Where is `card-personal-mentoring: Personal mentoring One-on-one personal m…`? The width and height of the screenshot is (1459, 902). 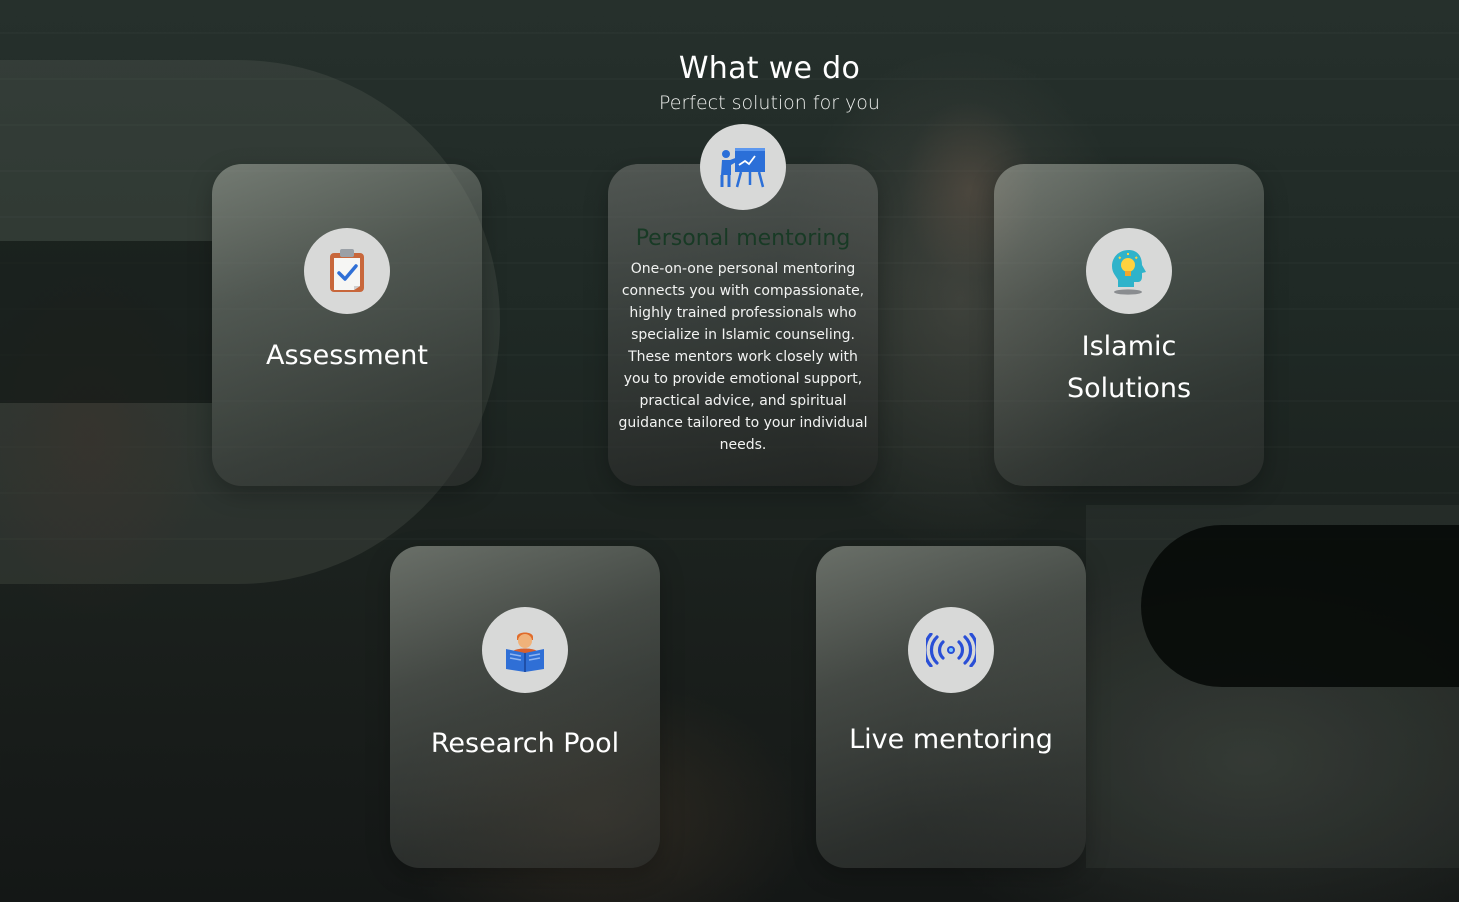
card-personal-mentoring: Personal mentoring One-on-one personal m… is located at coordinates (743, 325).